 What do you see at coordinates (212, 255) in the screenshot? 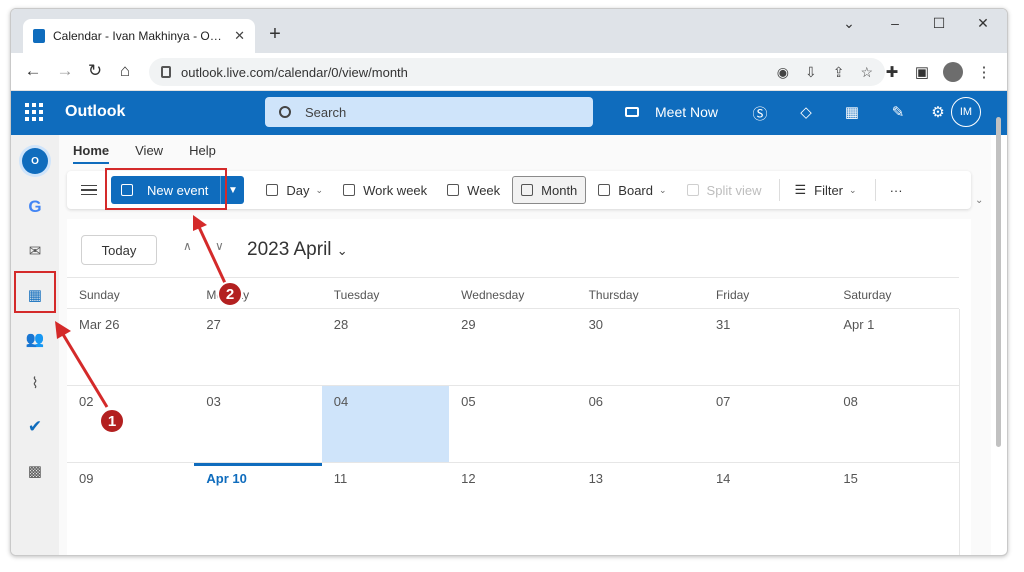
I see `arrow-2-line` at bounding box center [212, 255].